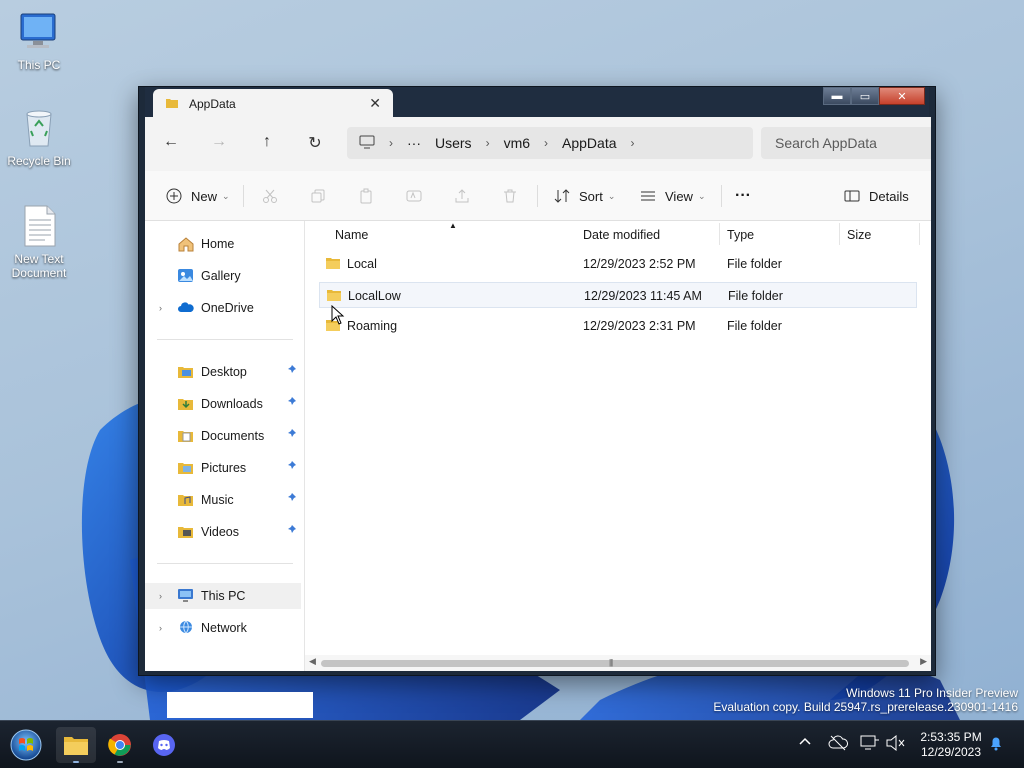 The height and width of the screenshot is (768, 1024). What do you see at coordinates (375, 103) in the screenshot?
I see `tab-close-icon: ✕` at bounding box center [375, 103].